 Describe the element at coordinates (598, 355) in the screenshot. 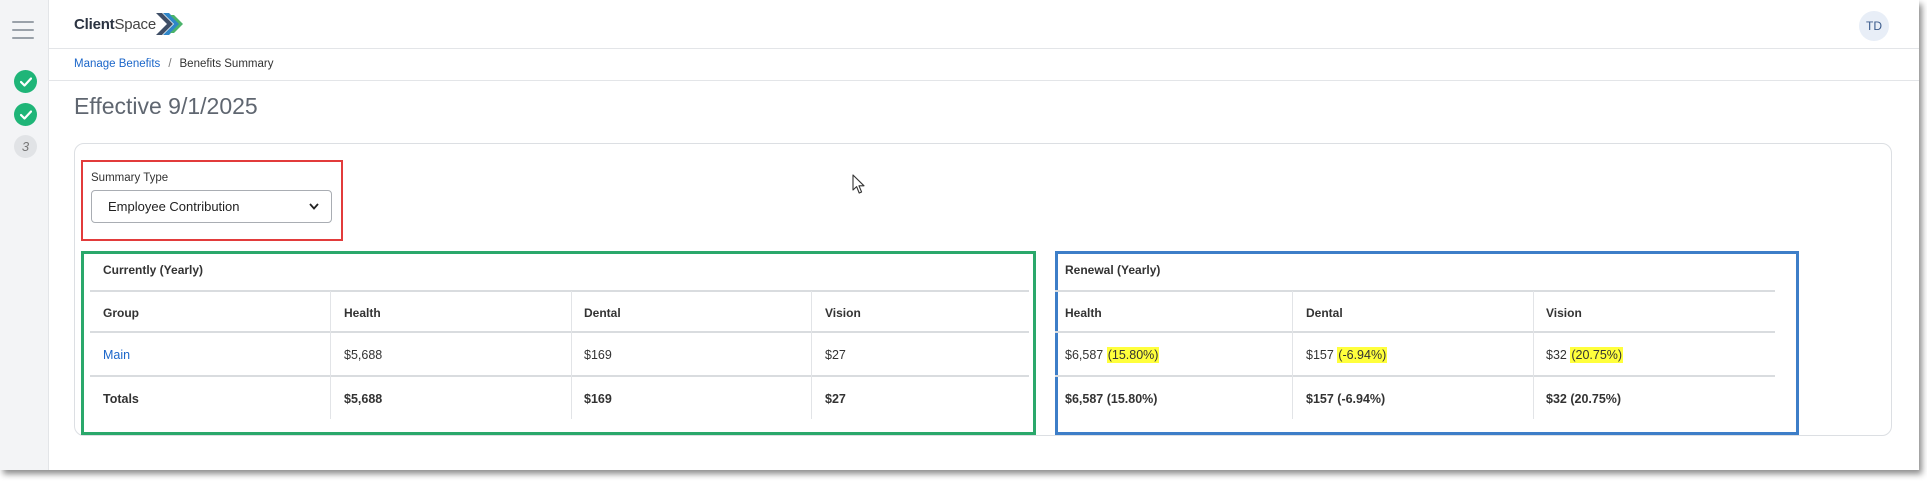

I see `current-dental-value: $169` at that location.